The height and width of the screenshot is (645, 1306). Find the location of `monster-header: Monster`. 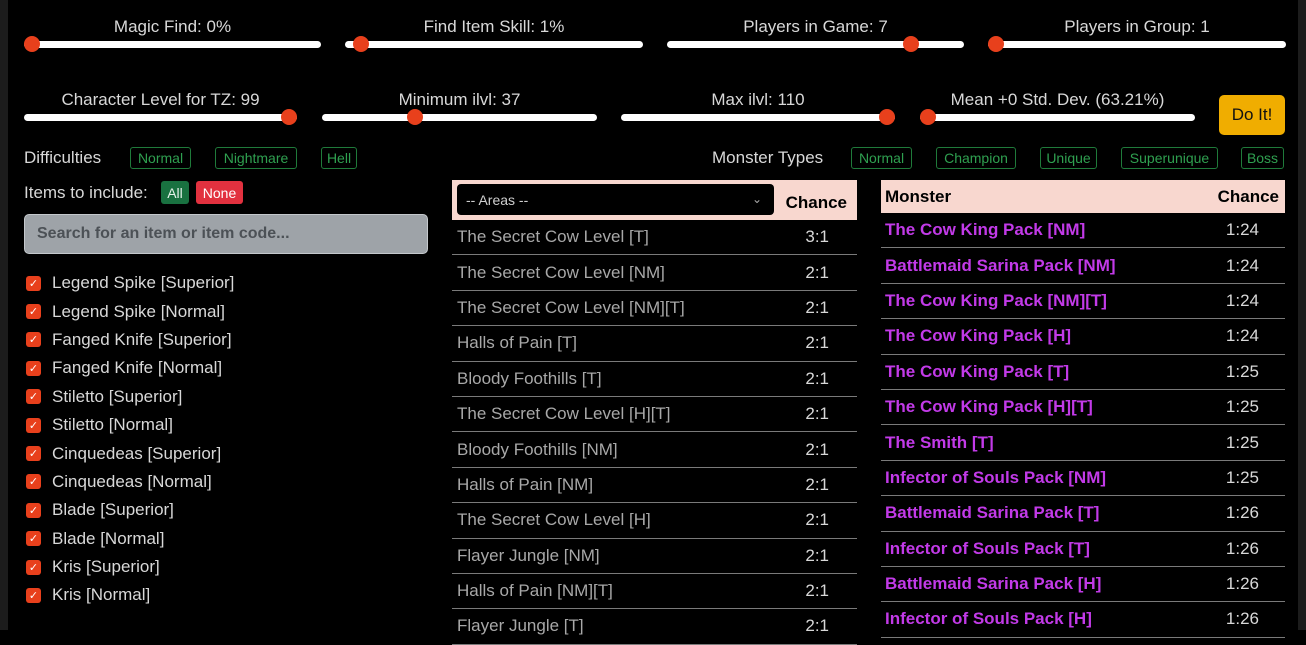

monster-header: Monster is located at coordinates (918, 196).